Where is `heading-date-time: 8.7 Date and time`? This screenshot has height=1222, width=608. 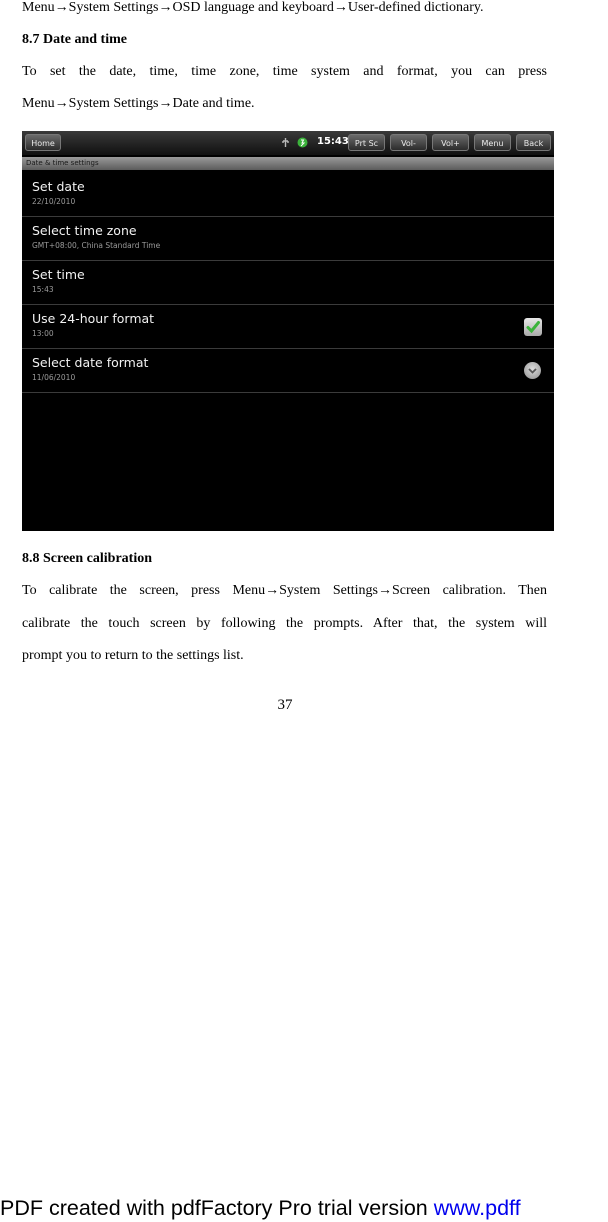
heading-date-time: 8.7 Date and time is located at coordinates (74, 39).